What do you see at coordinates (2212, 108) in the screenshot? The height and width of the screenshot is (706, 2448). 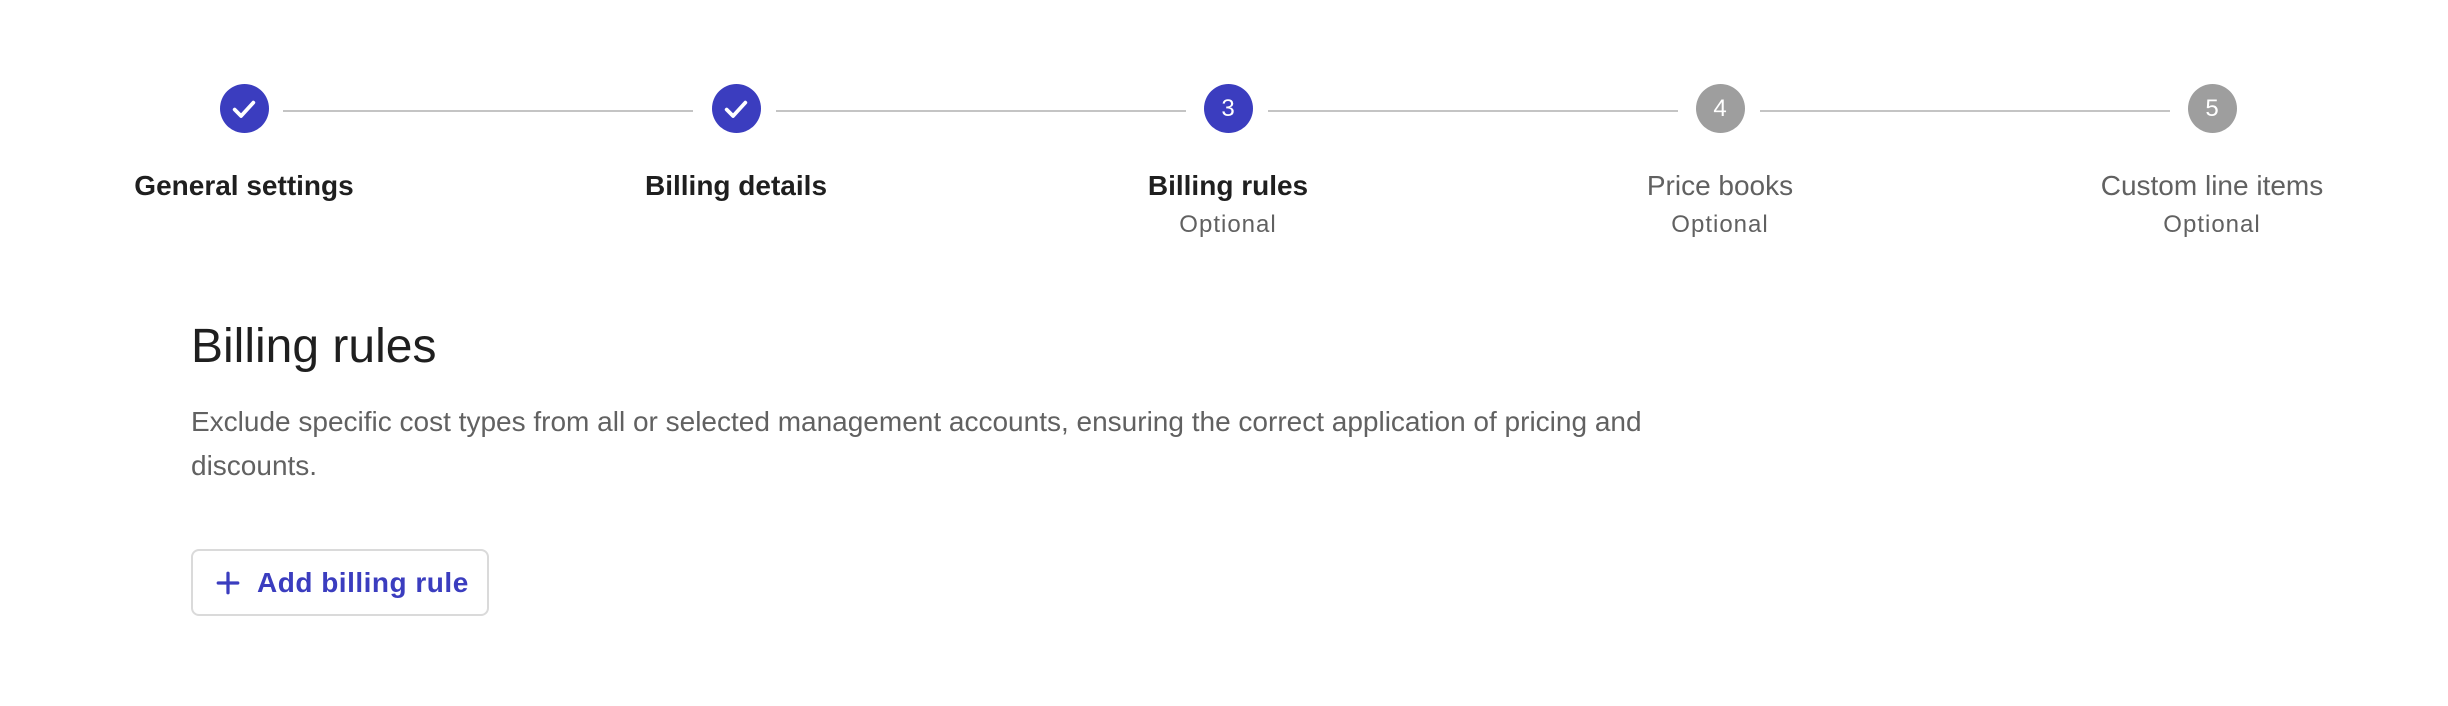 I see `step-number: 5` at bounding box center [2212, 108].